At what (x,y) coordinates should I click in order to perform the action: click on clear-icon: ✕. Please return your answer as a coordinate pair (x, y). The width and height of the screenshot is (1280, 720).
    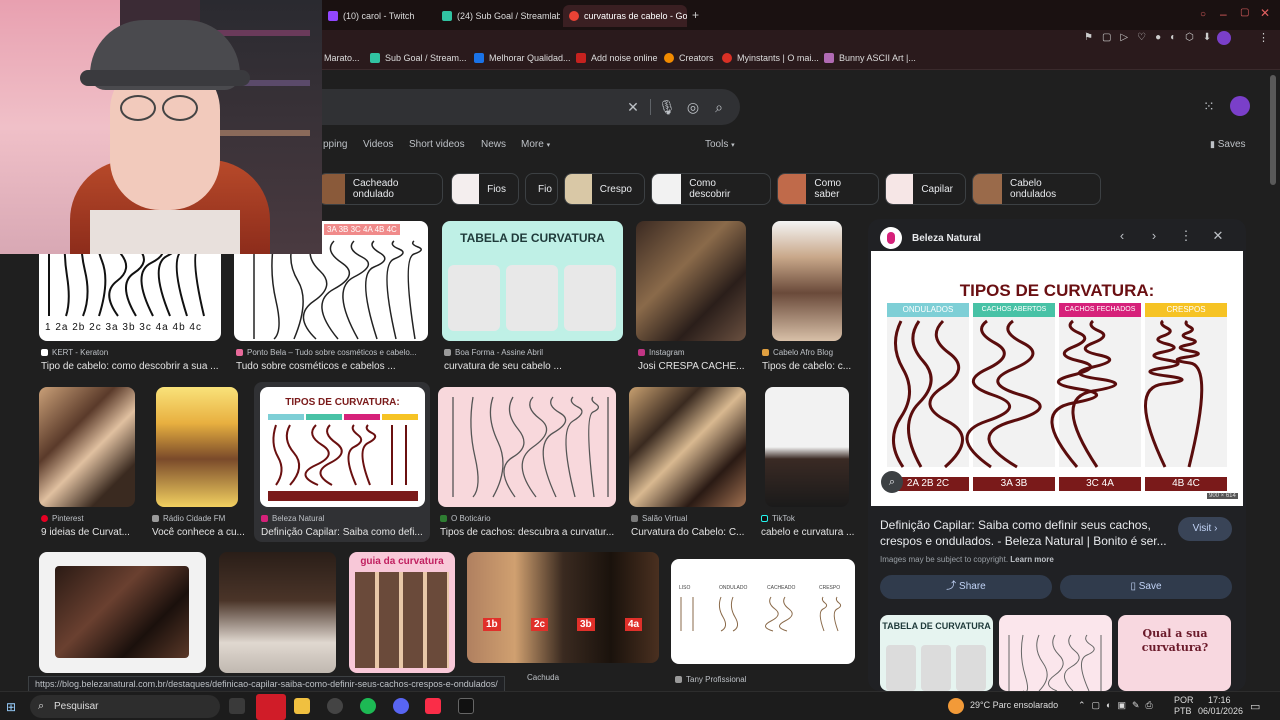
    Looking at the image, I should click on (633, 107).